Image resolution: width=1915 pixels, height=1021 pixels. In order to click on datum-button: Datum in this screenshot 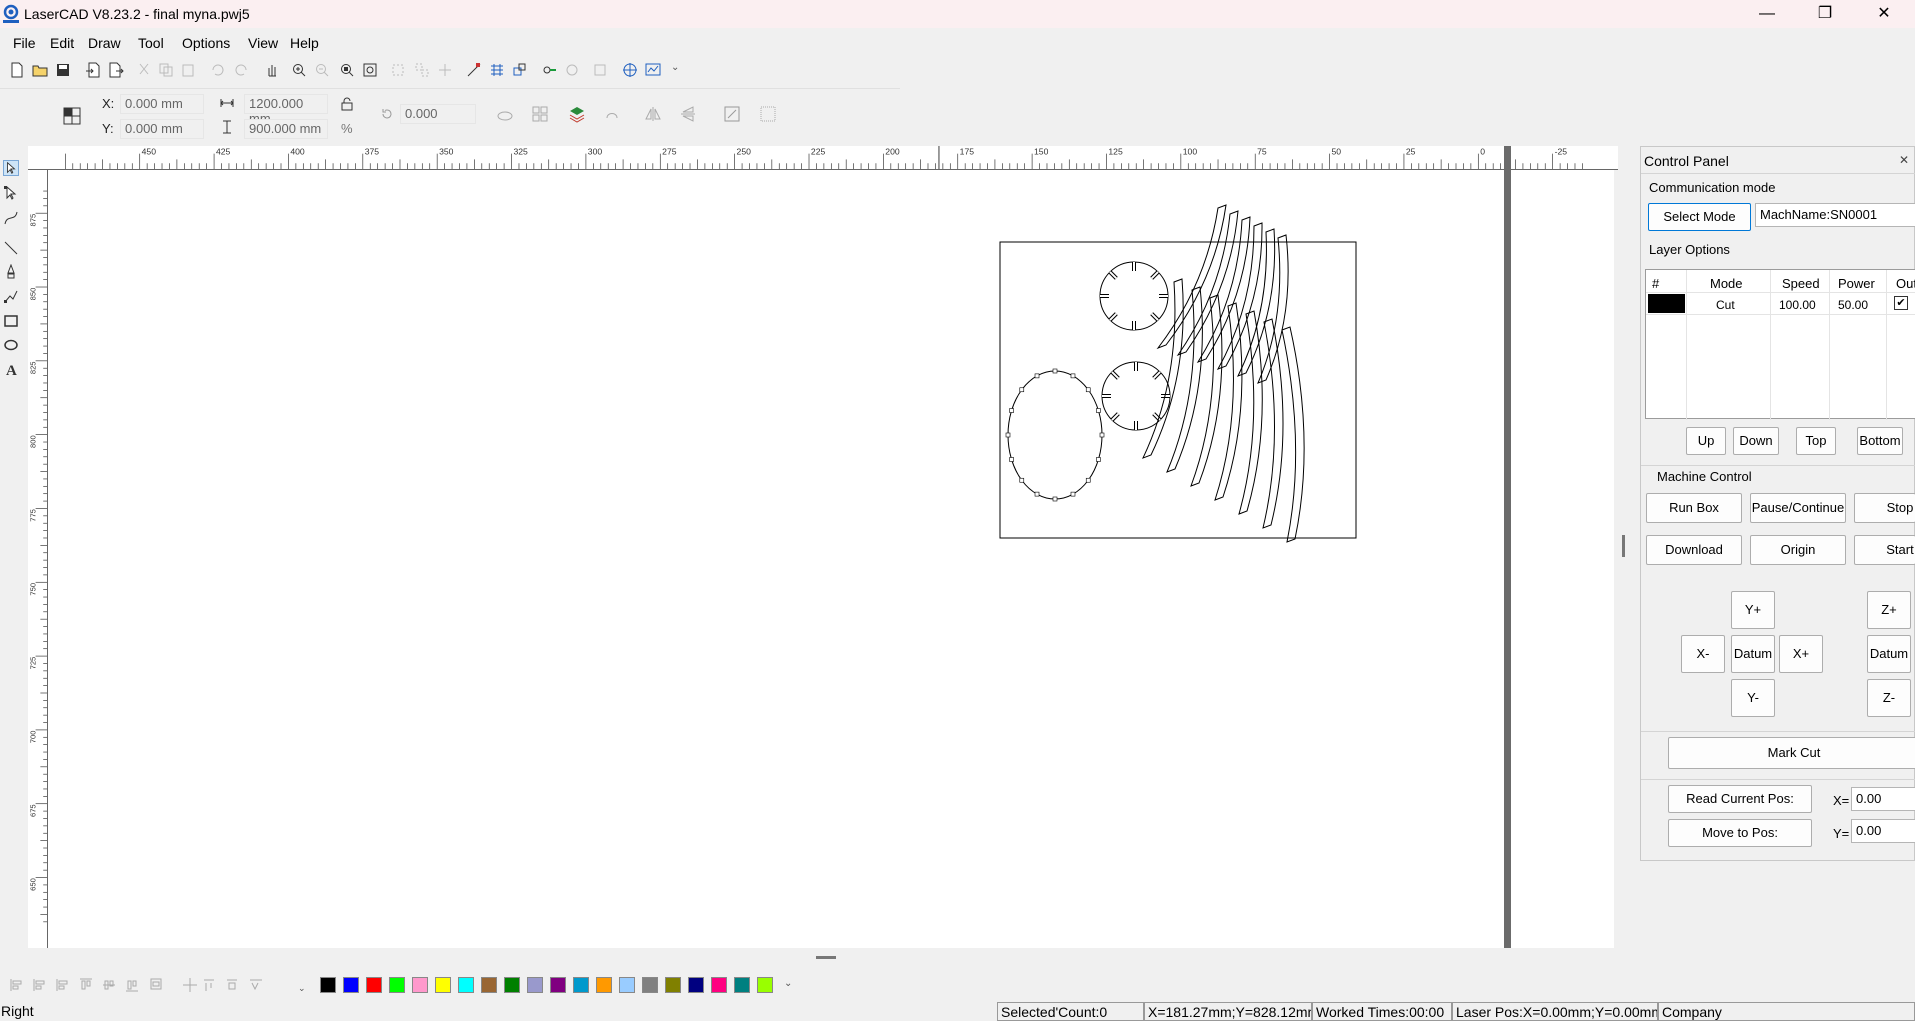, I will do `click(1753, 654)`.